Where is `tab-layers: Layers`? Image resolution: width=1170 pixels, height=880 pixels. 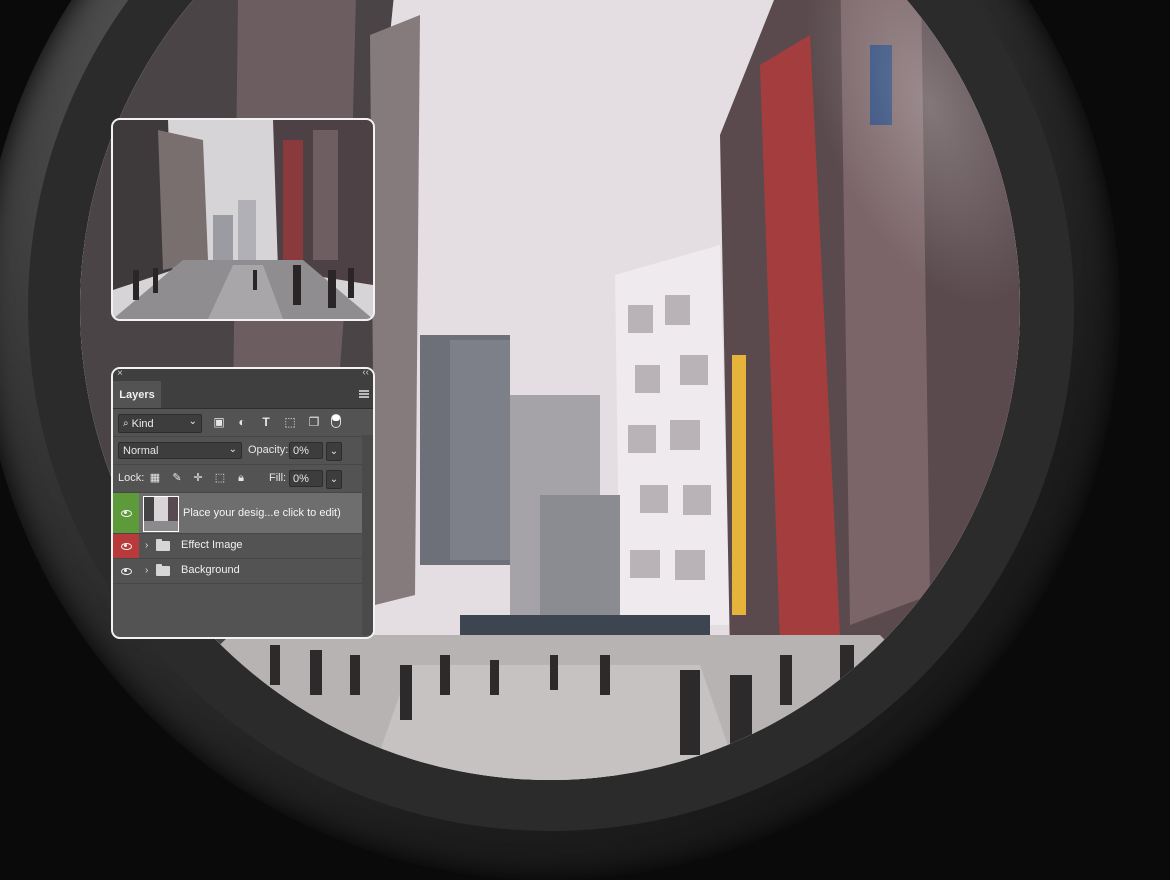
tab-layers: Layers is located at coordinates (137, 394).